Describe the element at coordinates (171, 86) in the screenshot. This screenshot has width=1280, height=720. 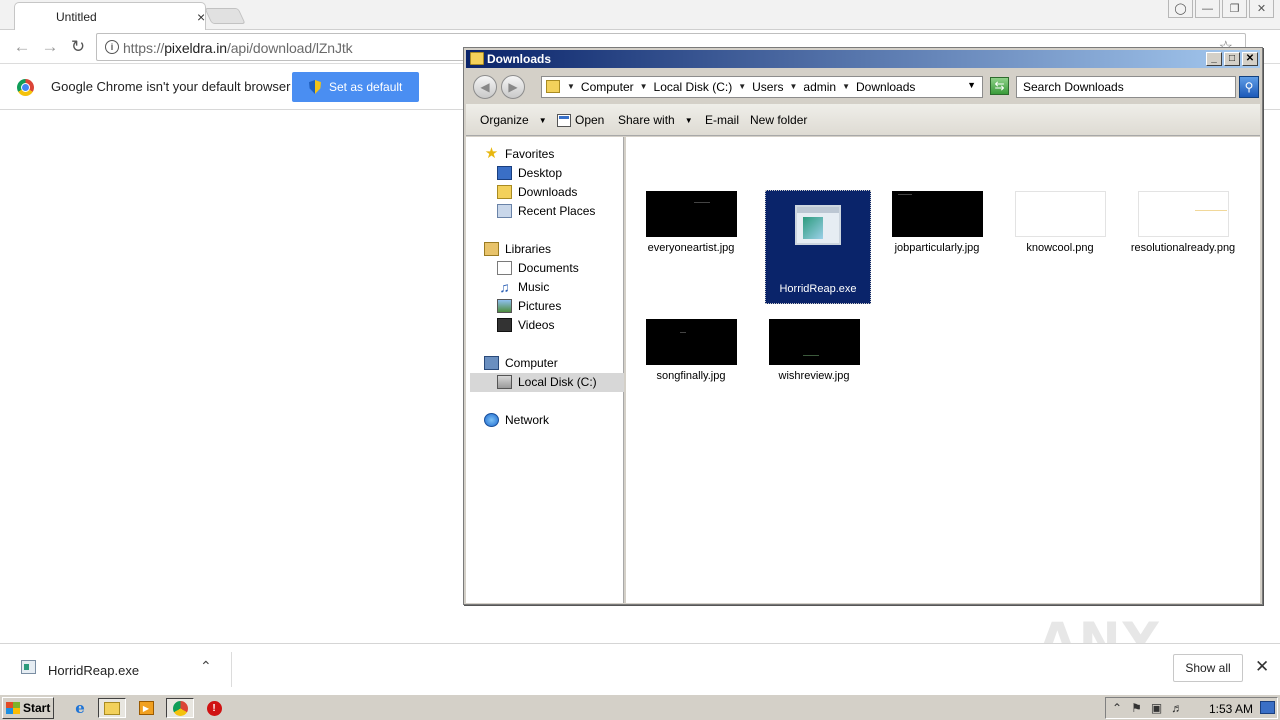
I see `infobar-message: Google Chrome isn't your default browser` at that location.